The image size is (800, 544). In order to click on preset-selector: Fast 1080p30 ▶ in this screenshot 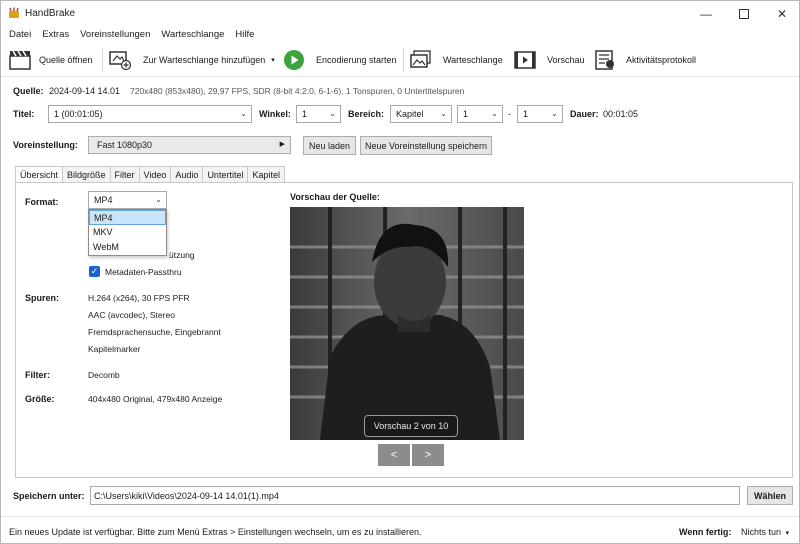, I will do `click(189, 145)`.